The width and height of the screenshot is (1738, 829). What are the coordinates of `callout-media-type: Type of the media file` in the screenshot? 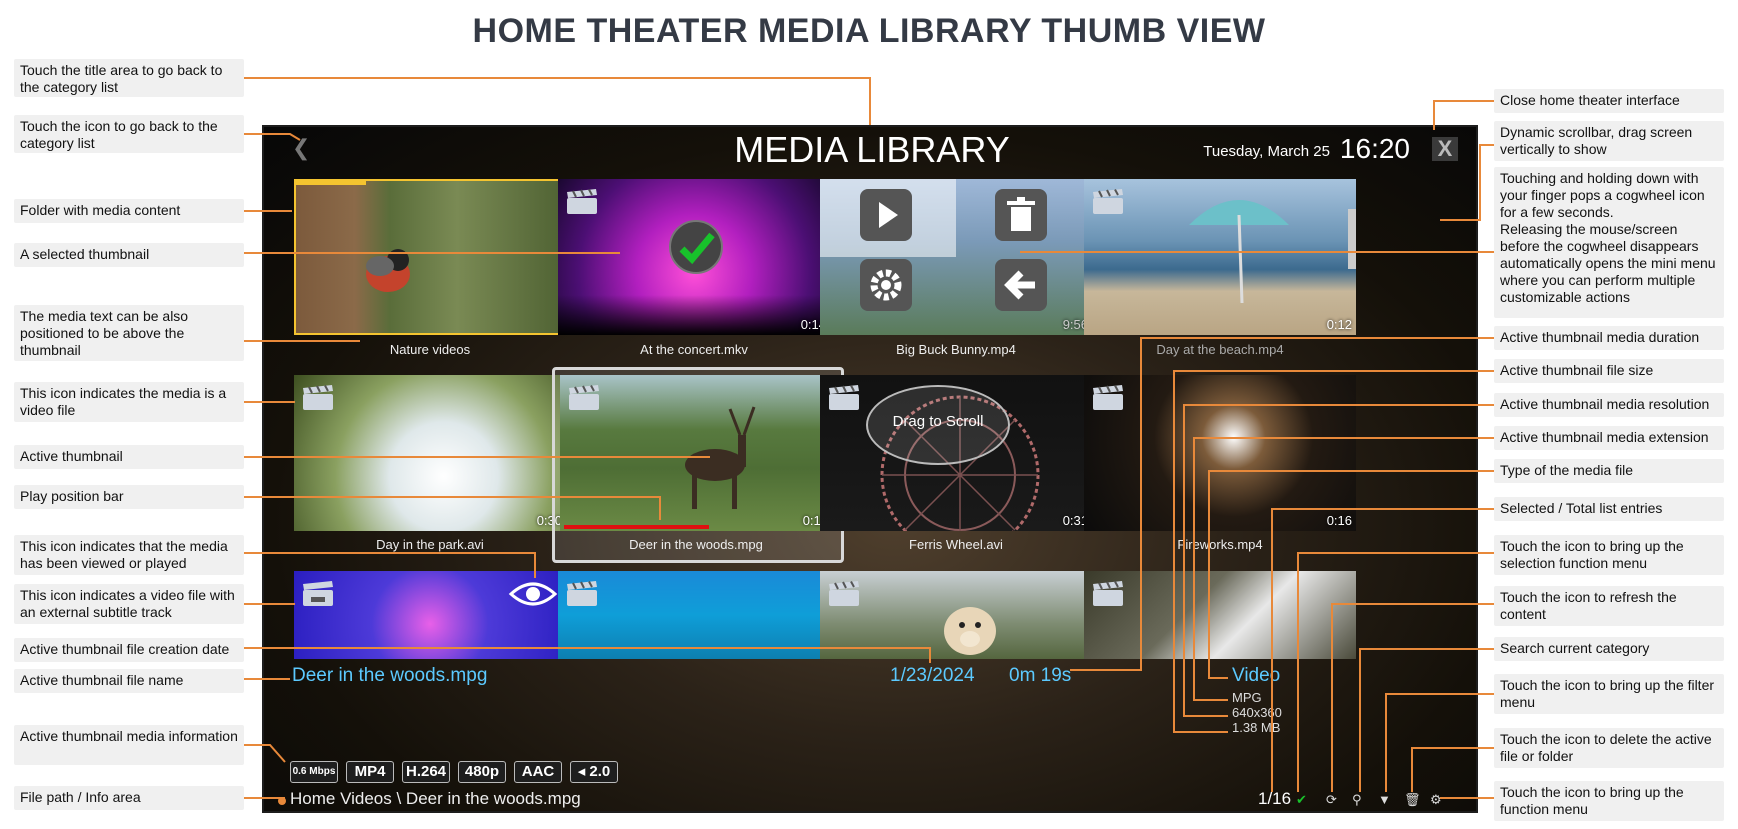 It's located at (1609, 471).